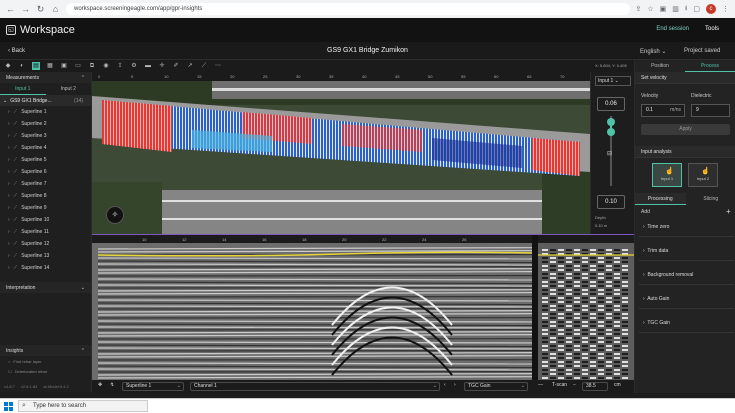 The width and height of the screenshot is (735, 413). What do you see at coordinates (100, 385) in the screenshot?
I see `cursor-tool-icon: ✥` at bounding box center [100, 385].